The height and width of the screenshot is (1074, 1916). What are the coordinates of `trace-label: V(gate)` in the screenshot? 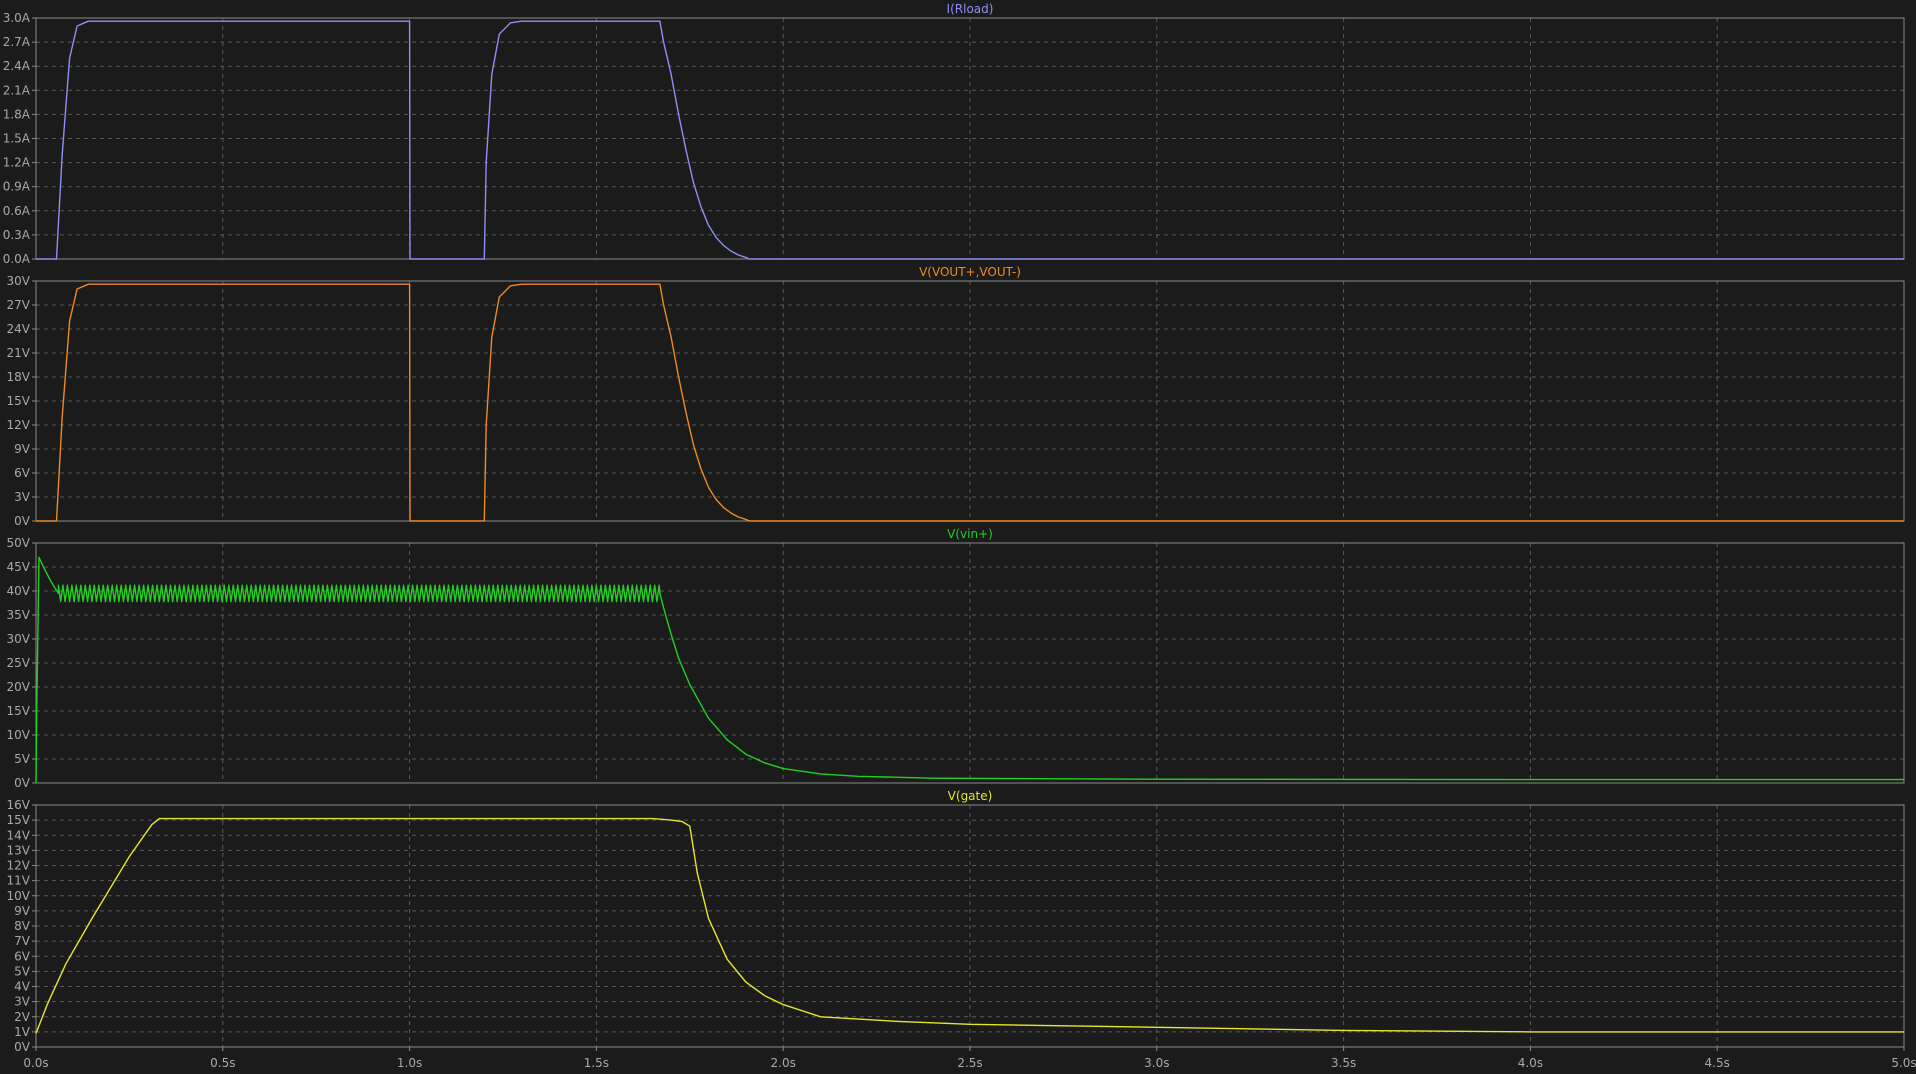 It's located at (970, 796).